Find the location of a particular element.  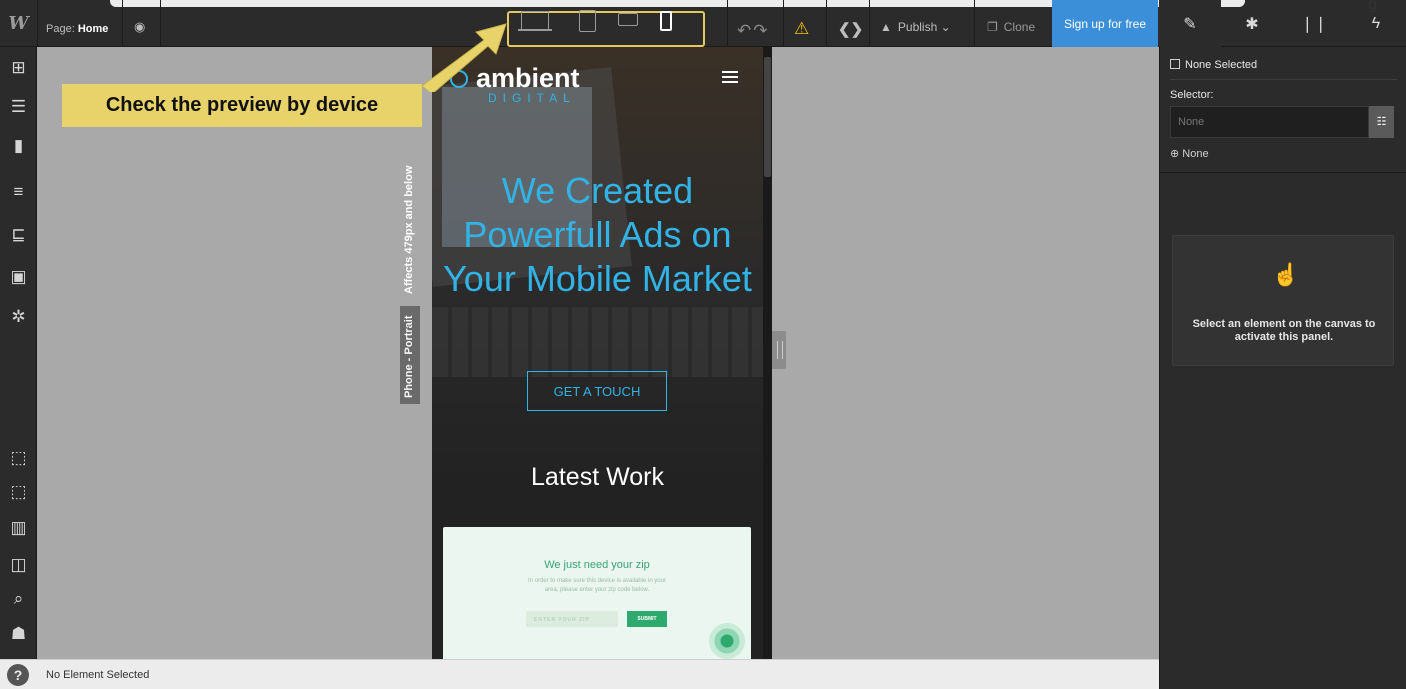

state-label: None is located at coordinates (1195, 154).